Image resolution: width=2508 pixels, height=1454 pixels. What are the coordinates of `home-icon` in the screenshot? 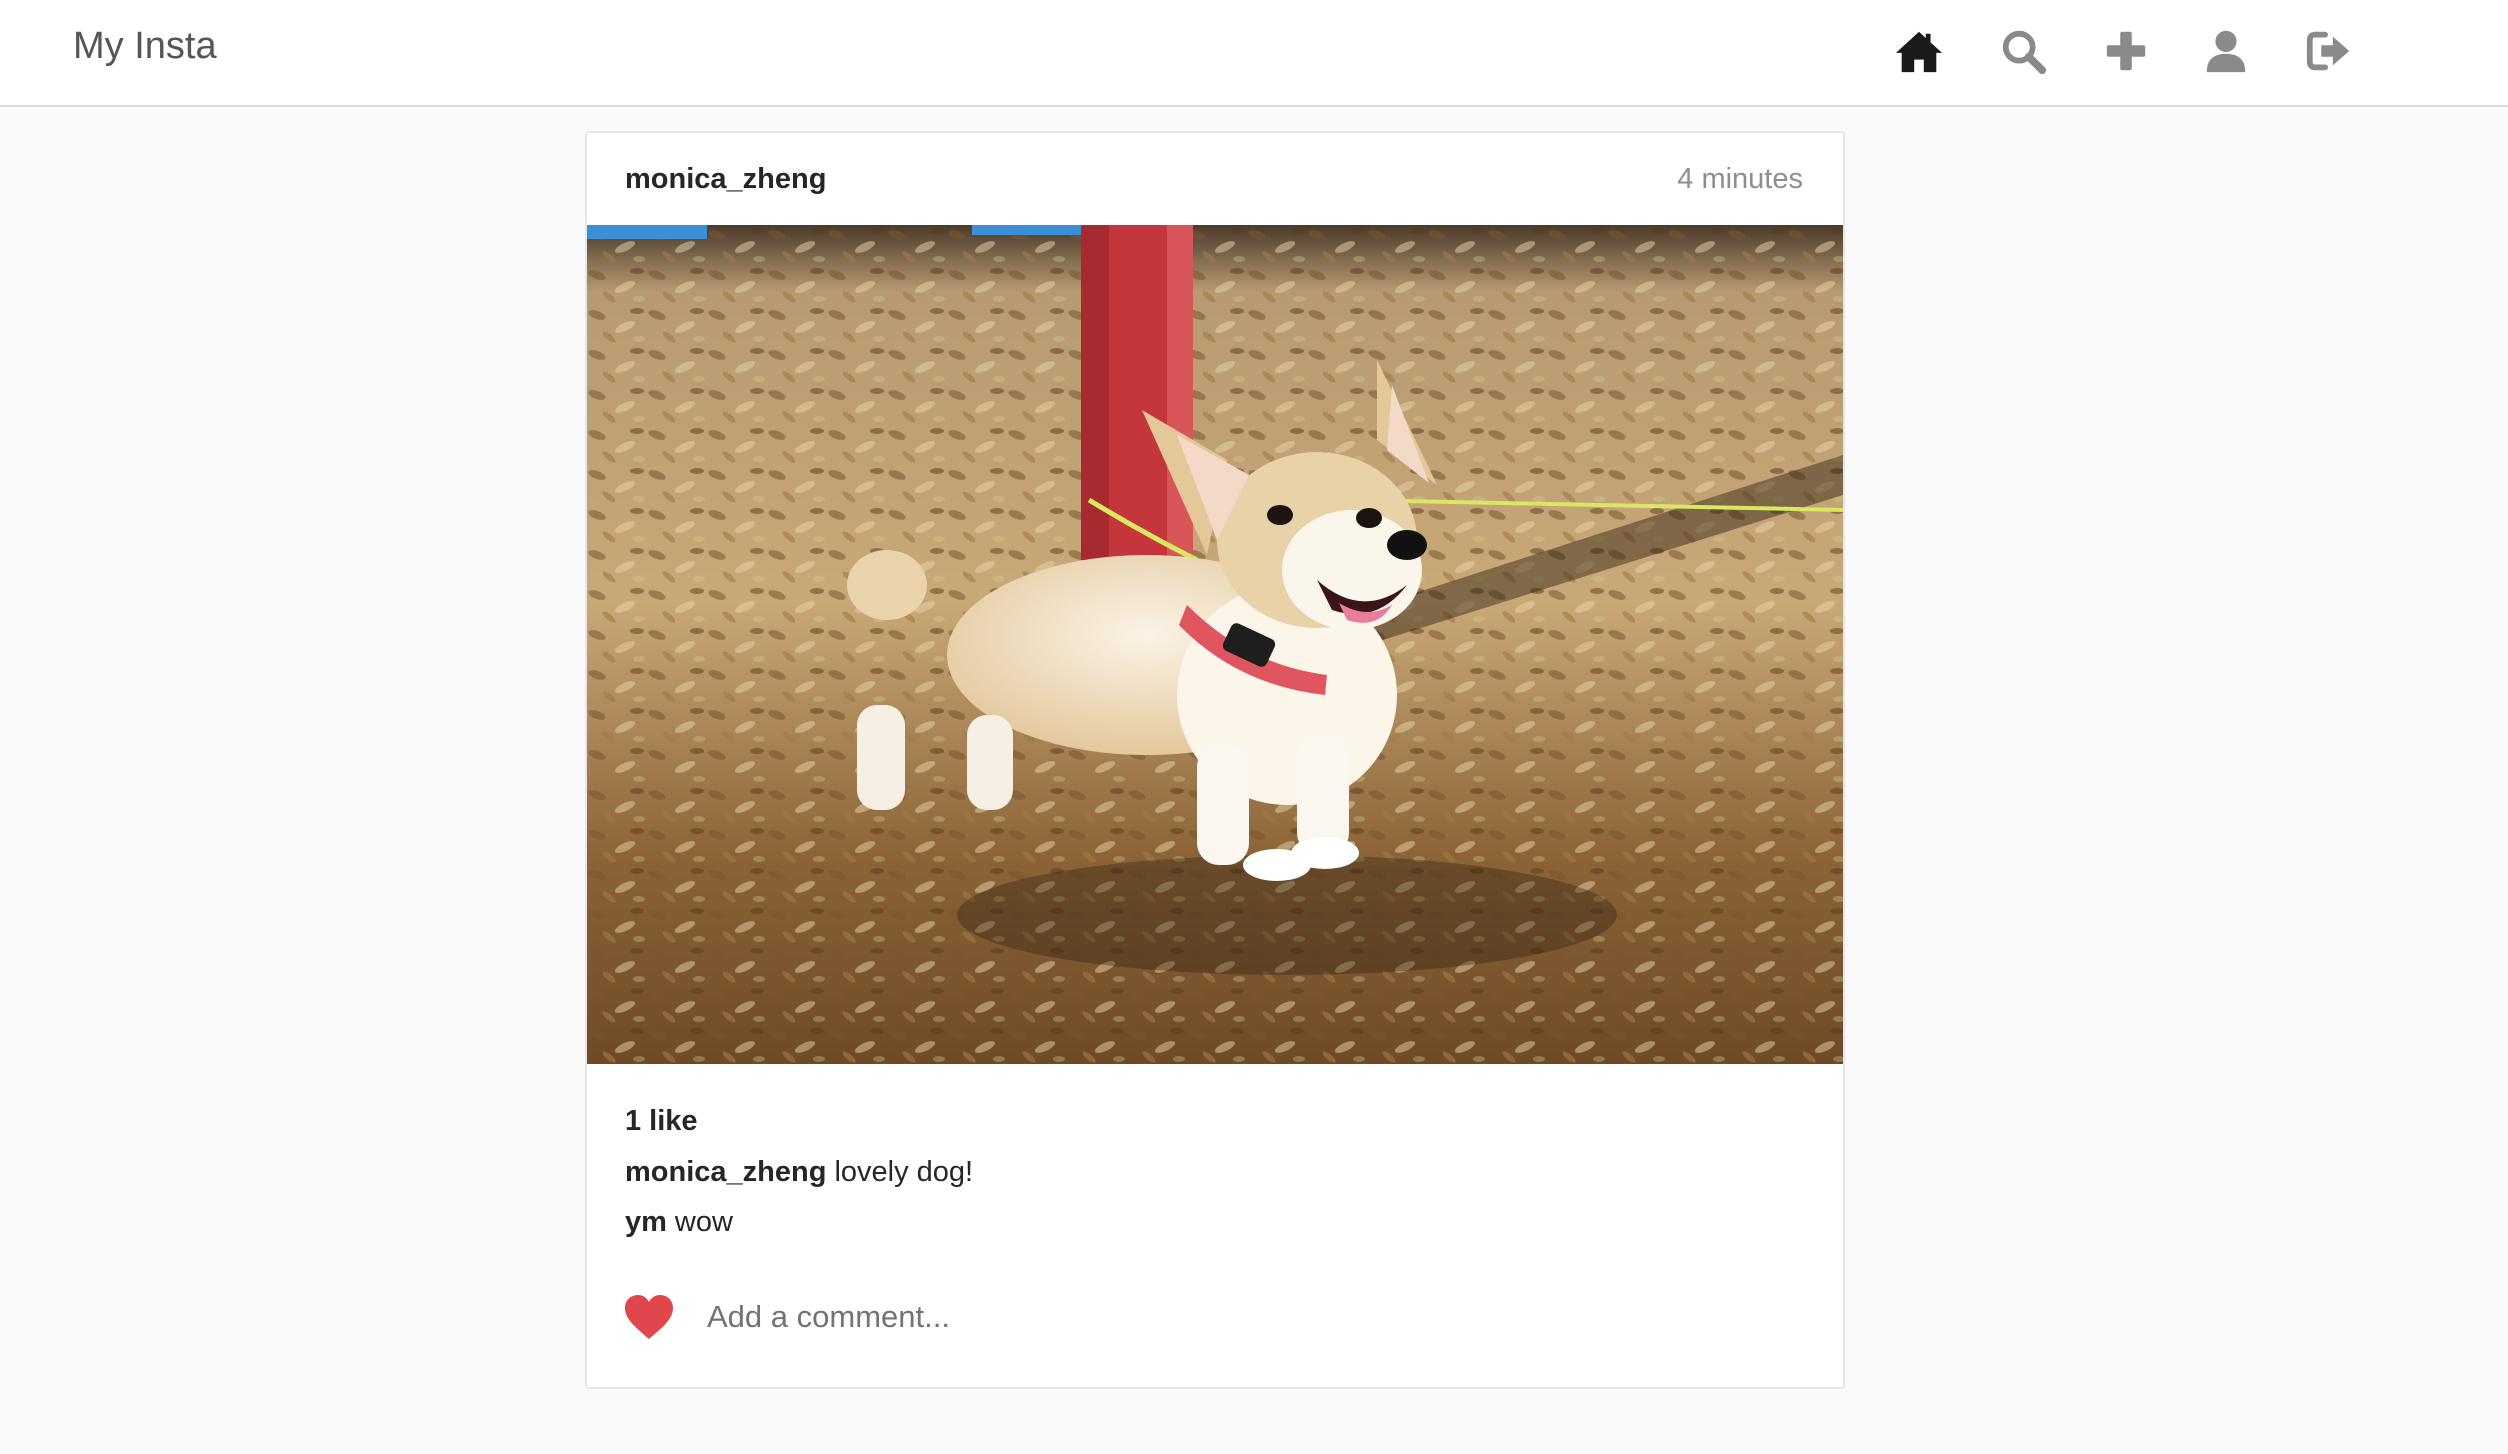 It's located at (1919, 51).